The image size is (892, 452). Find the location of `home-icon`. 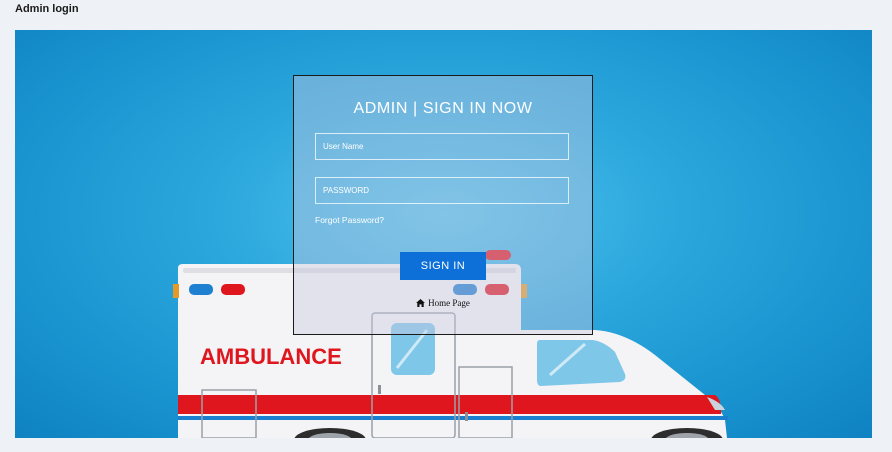

home-icon is located at coordinates (421, 303).